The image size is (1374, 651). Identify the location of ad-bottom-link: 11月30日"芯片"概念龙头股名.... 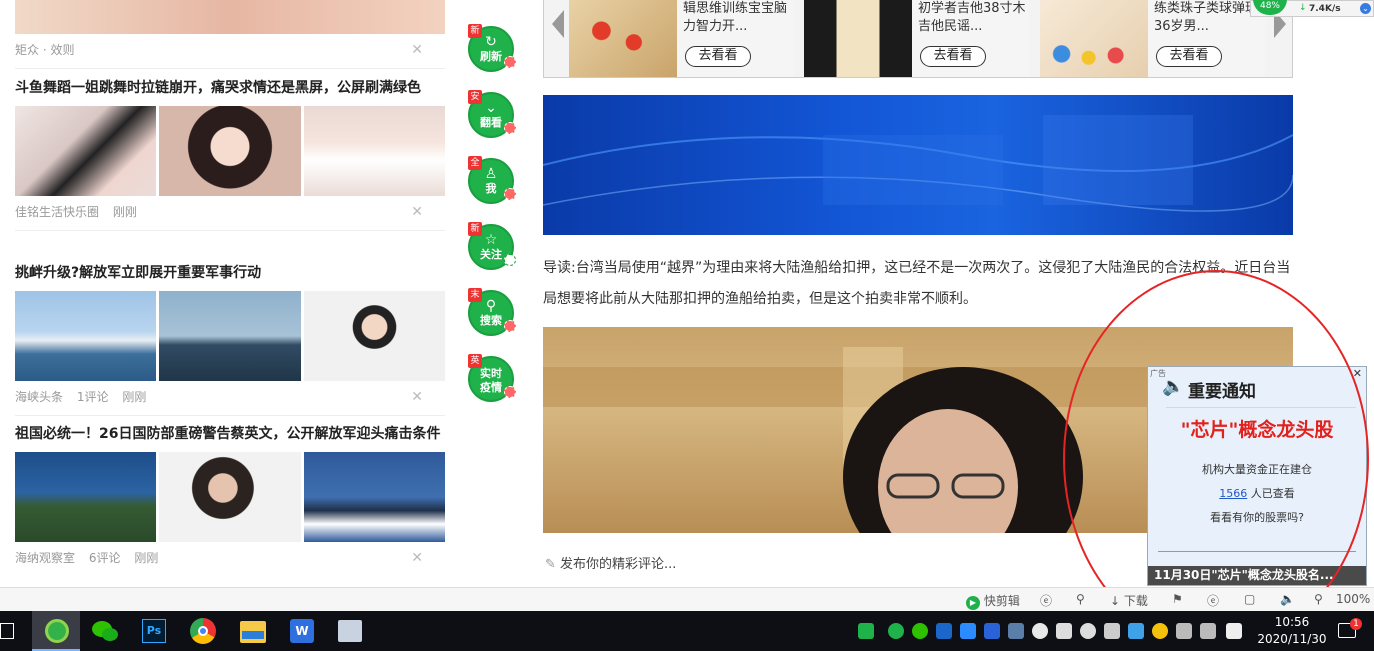
(1257, 575).